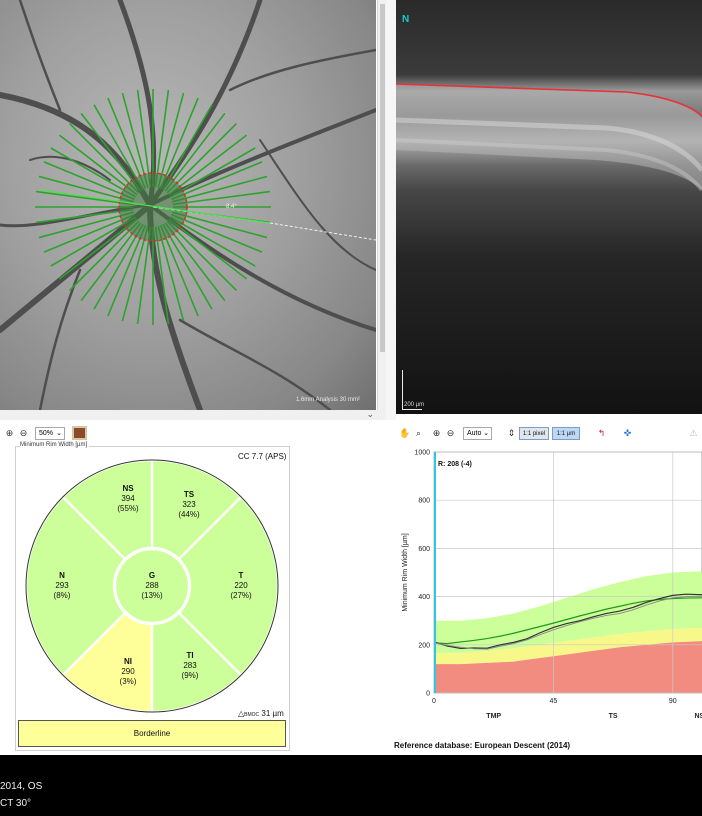  I want to click on sector-value: 288, so click(152, 585).